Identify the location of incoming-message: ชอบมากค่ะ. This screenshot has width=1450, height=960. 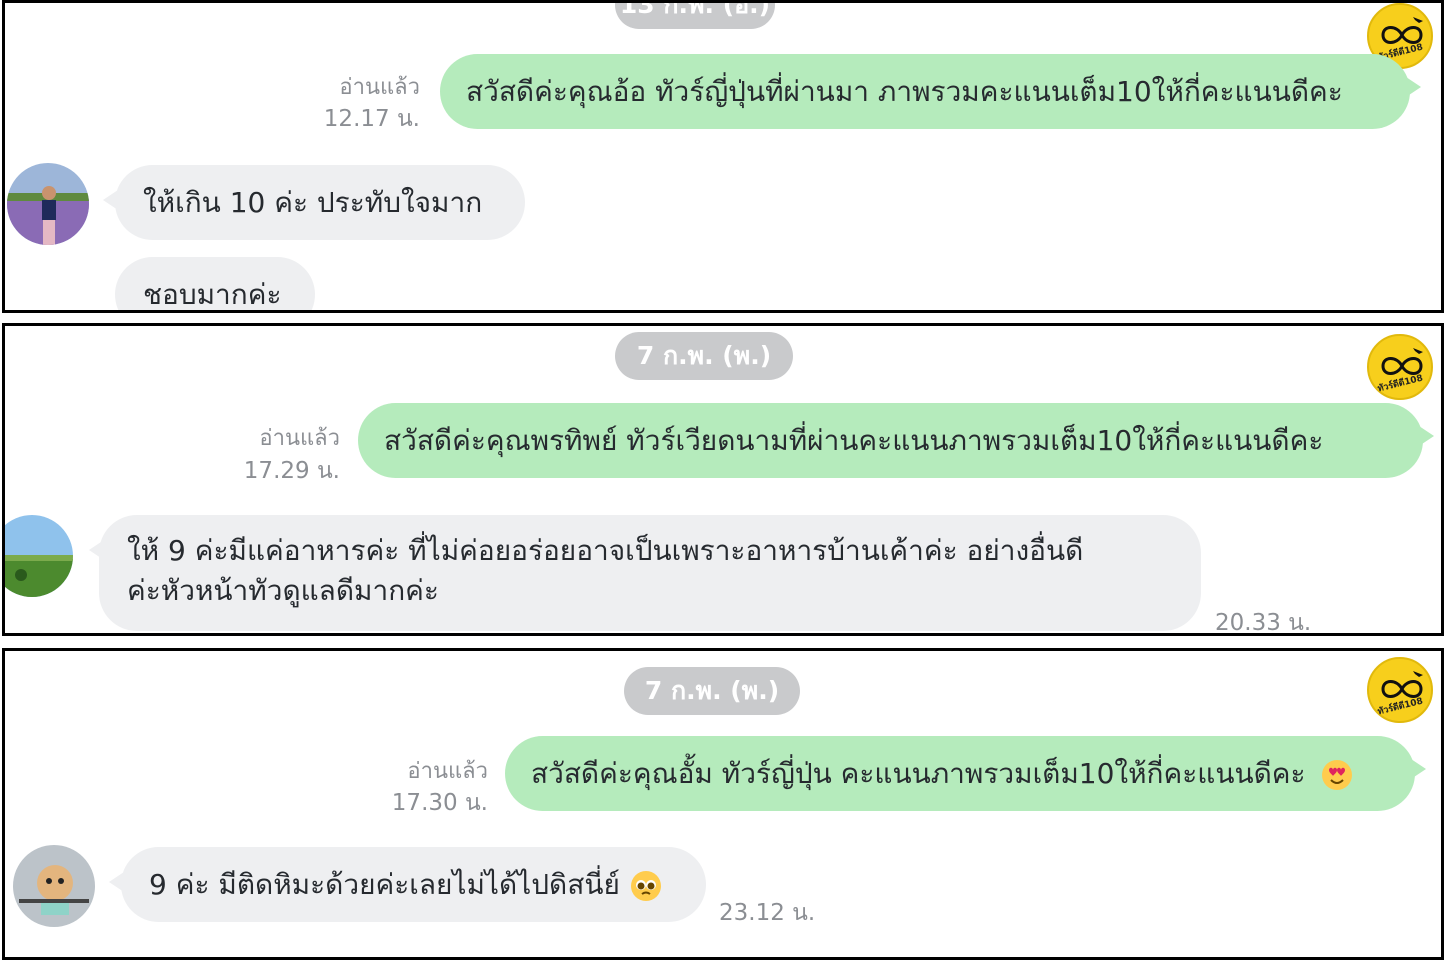
(215, 283).